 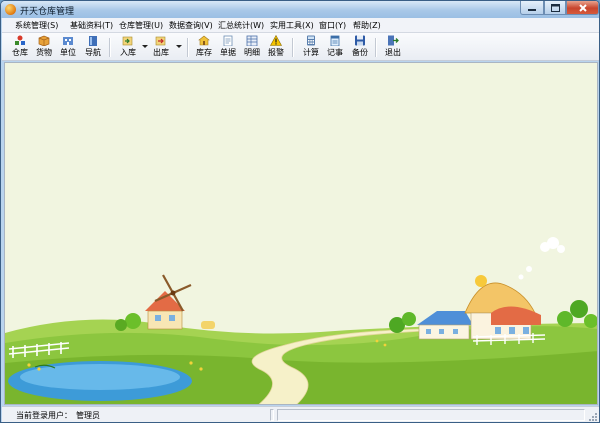 I want to click on documents-button: 单据, so click(x=228, y=47).